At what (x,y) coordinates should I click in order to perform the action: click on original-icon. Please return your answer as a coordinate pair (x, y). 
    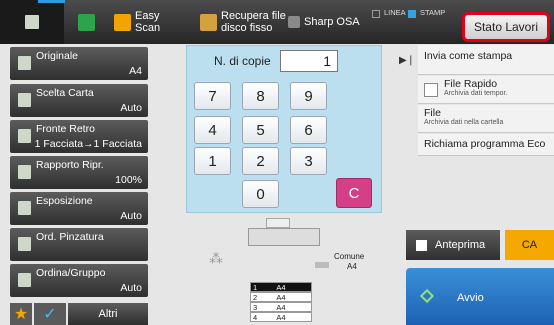
    Looking at the image, I should click on (24, 63).